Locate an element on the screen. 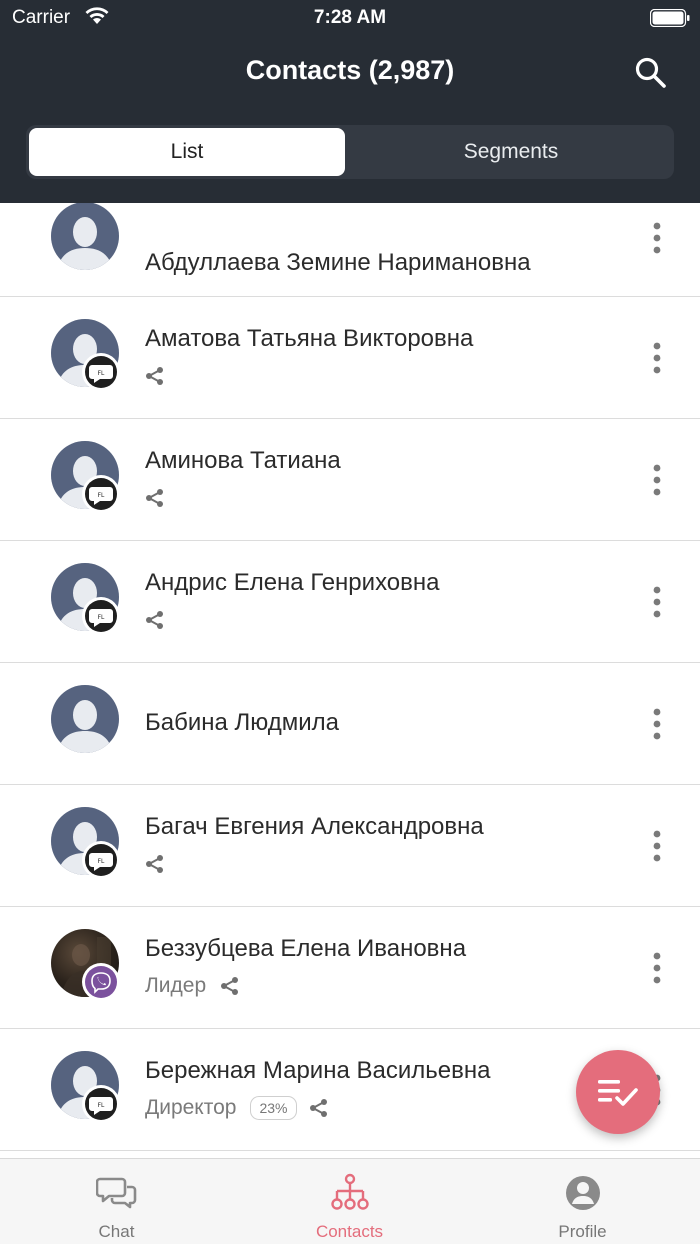  tab-label-chat: Chat is located at coordinates (116, 1231).